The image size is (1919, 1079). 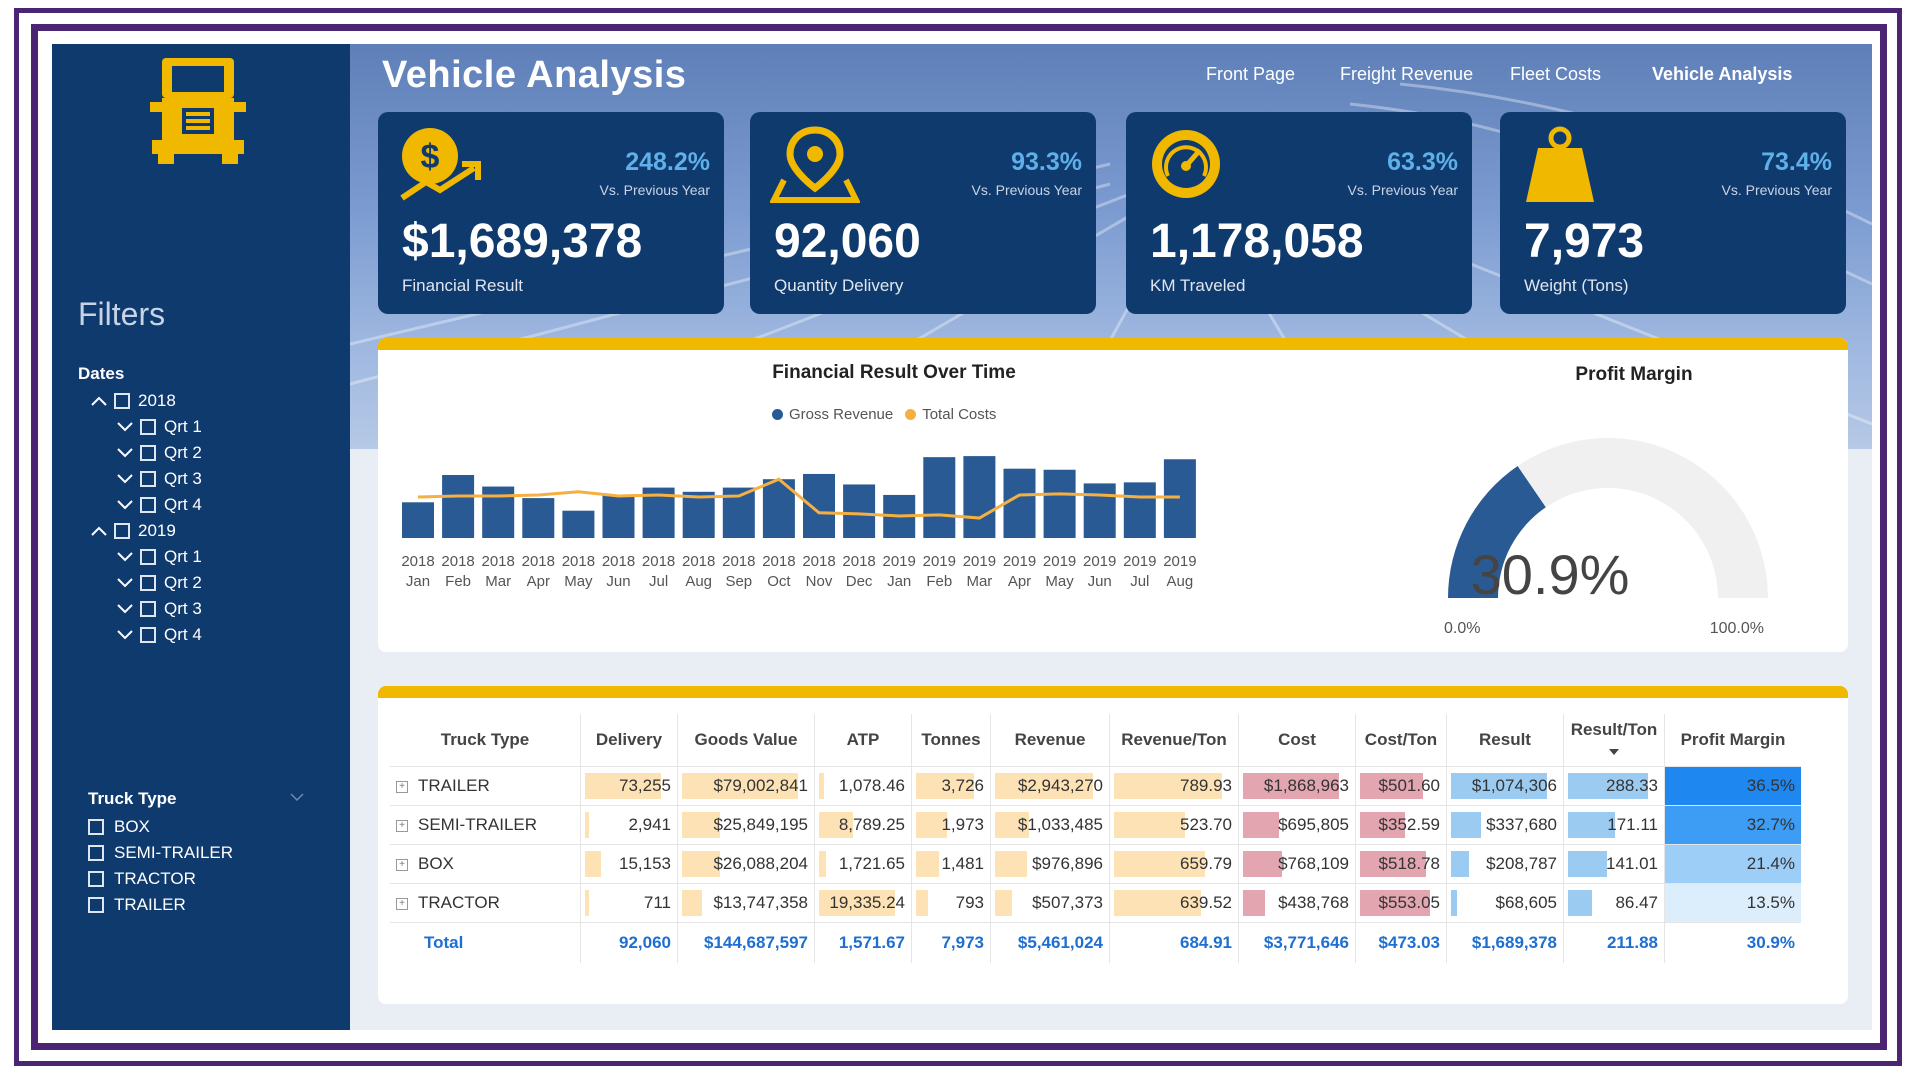 What do you see at coordinates (1505, 740) in the screenshot?
I see `column-header-result: Result` at bounding box center [1505, 740].